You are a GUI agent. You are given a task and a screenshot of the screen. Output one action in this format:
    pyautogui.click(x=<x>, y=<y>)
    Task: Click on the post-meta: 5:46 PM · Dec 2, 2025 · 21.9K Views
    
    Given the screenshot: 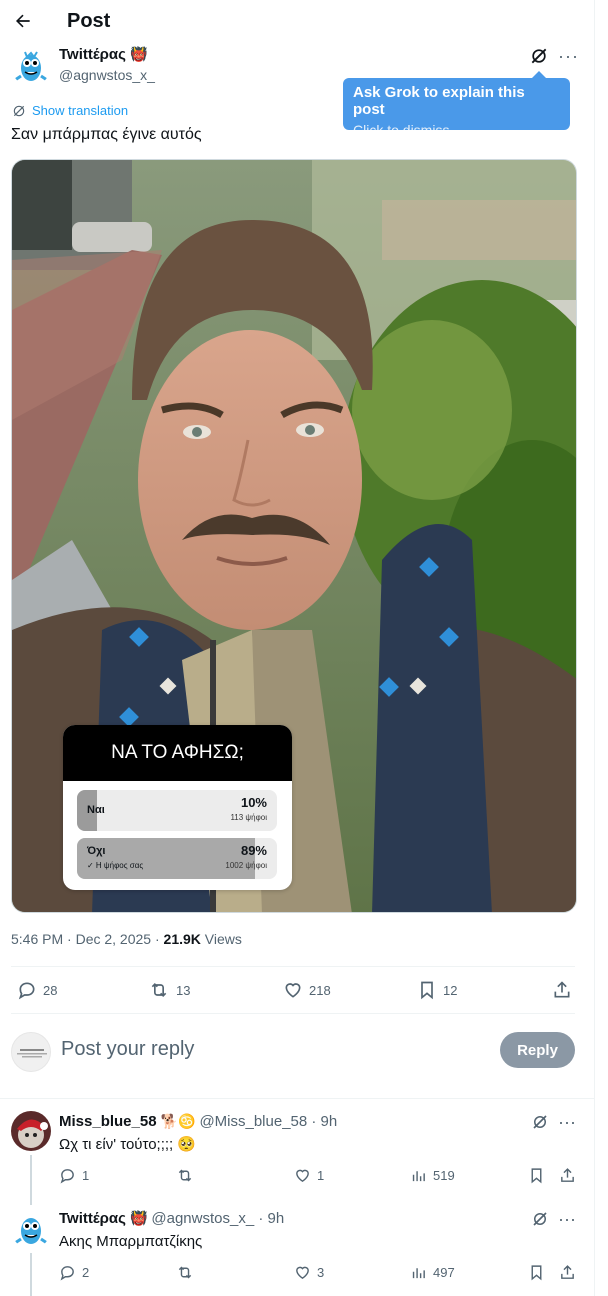 What is the action you would take?
    pyautogui.click(x=126, y=939)
    